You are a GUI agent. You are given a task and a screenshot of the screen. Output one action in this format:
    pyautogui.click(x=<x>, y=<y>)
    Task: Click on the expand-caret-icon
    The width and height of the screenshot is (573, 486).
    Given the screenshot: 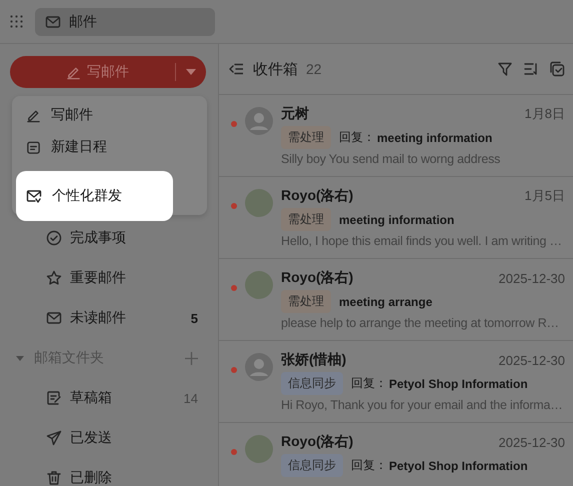 What is the action you would take?
    pyautogui.click(x=20, y=358)
    